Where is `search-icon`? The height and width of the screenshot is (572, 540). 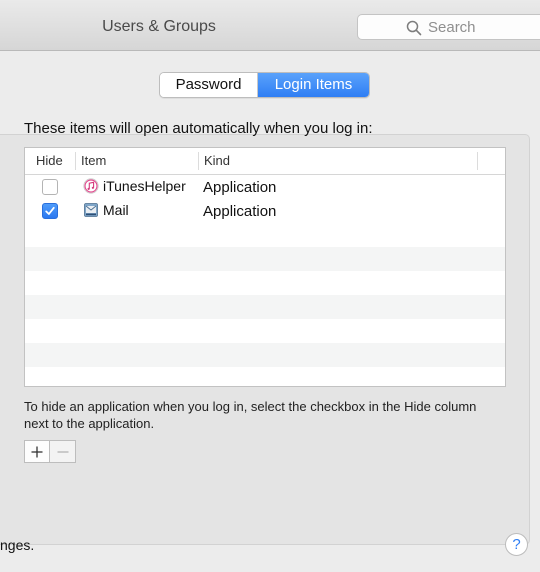 search-icon is located at coordinates (414, 28).